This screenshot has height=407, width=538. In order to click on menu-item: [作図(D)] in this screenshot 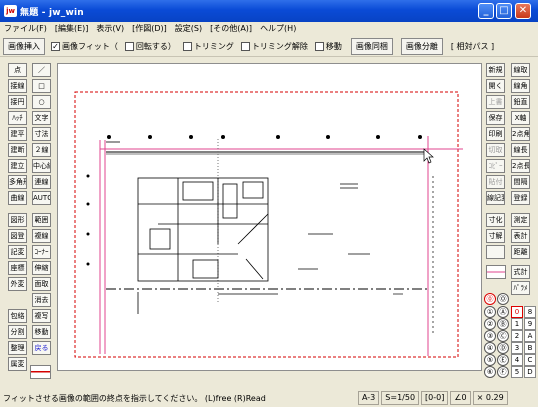, I will do `click(149, 28)`.